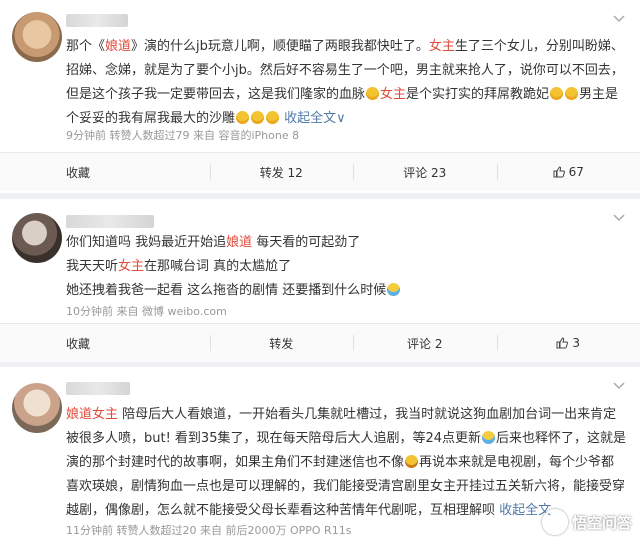 This screenshot has height=541, width=640. I want to click on repost-button: 转发 12, so click(281, 172).